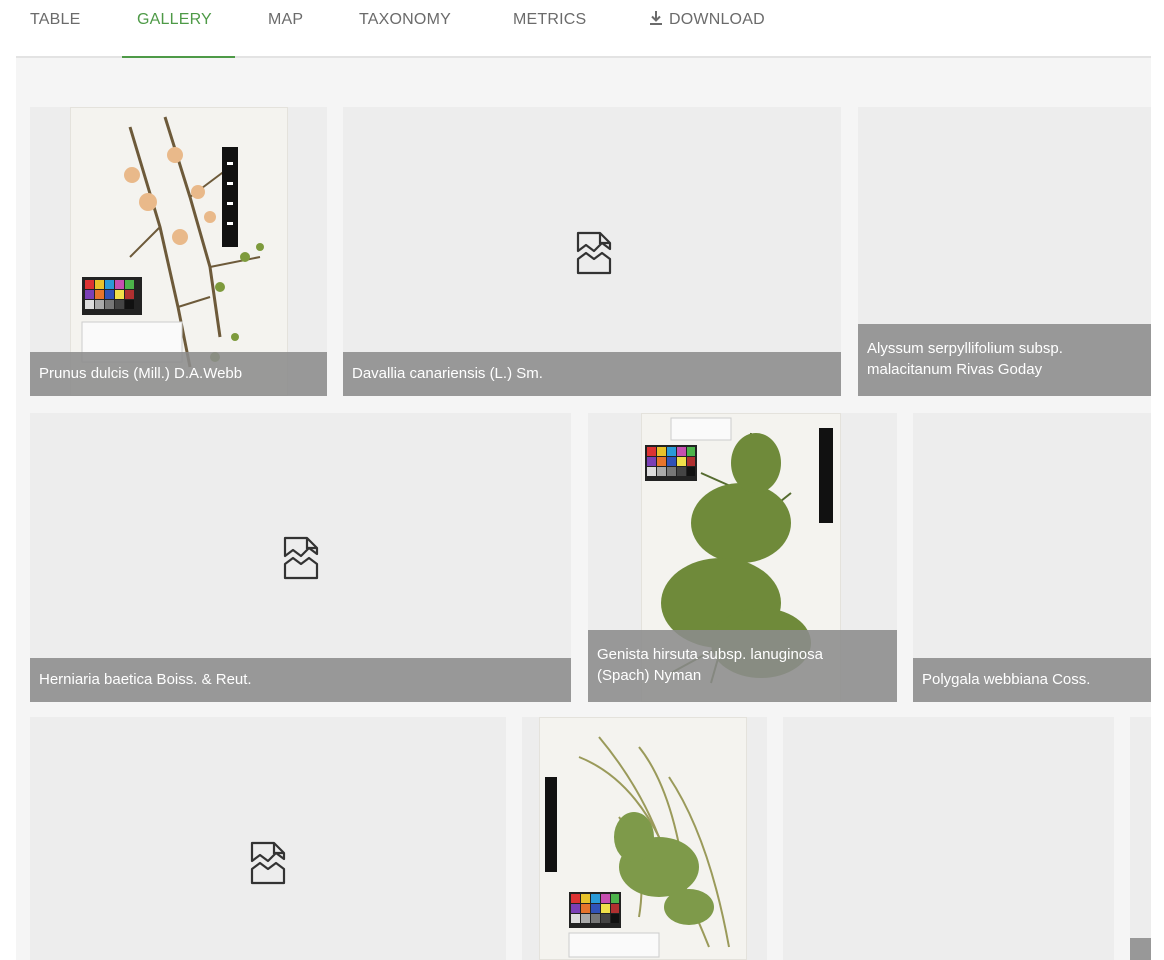  I want to click on tab-gallery: GALLERY, so click(178, 29).